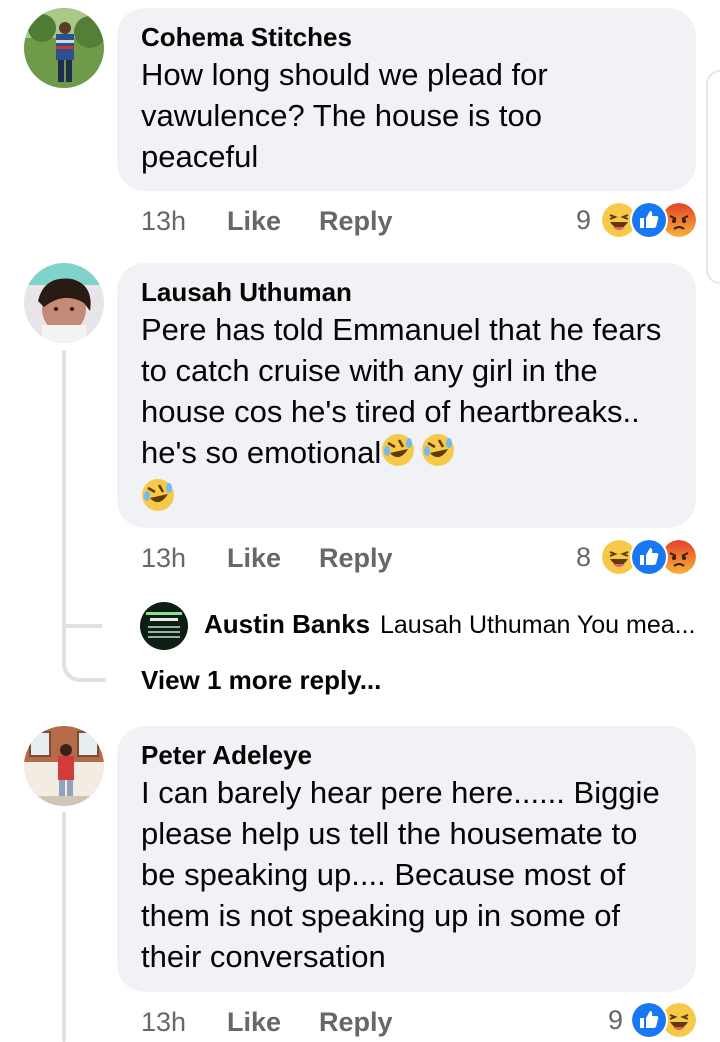 The image size is (720, 1042). Describe the element at coordinates (584, 557) in the screenshot. I see `reaction-count: 8` at that location.